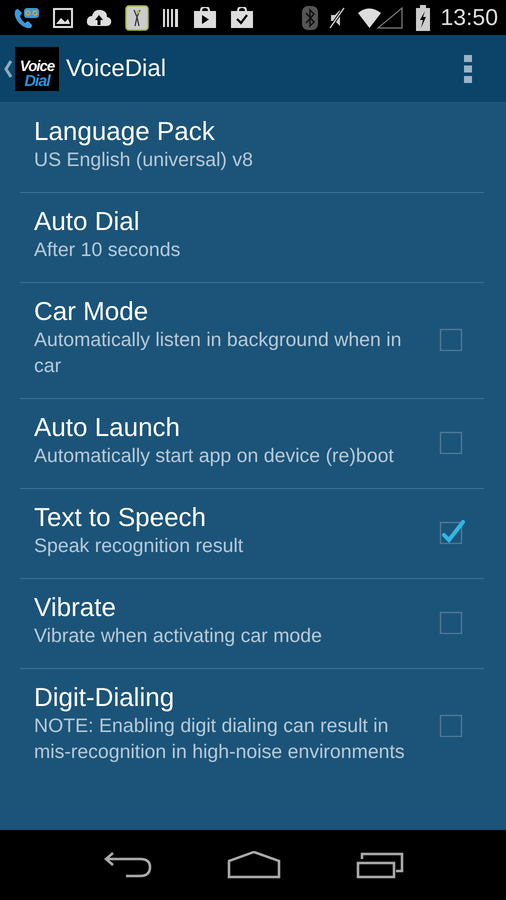 Image resolution: width=506 pixels, height=900 pixels. Describe the element at coordinates (218, 353) in the screenshot. I see `setting-summary: Automatically listen in background when in car` at that location.